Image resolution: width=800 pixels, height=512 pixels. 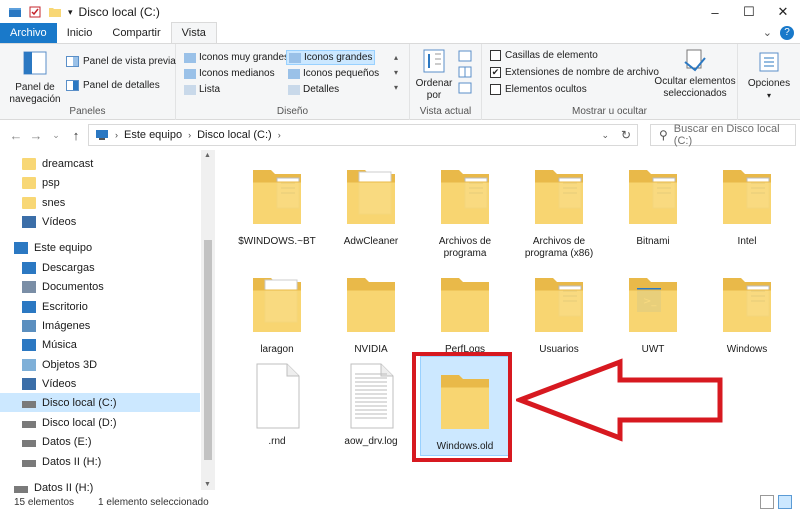 I want to click on layout-label: Iconos grandes, so click(x=338, y=57).